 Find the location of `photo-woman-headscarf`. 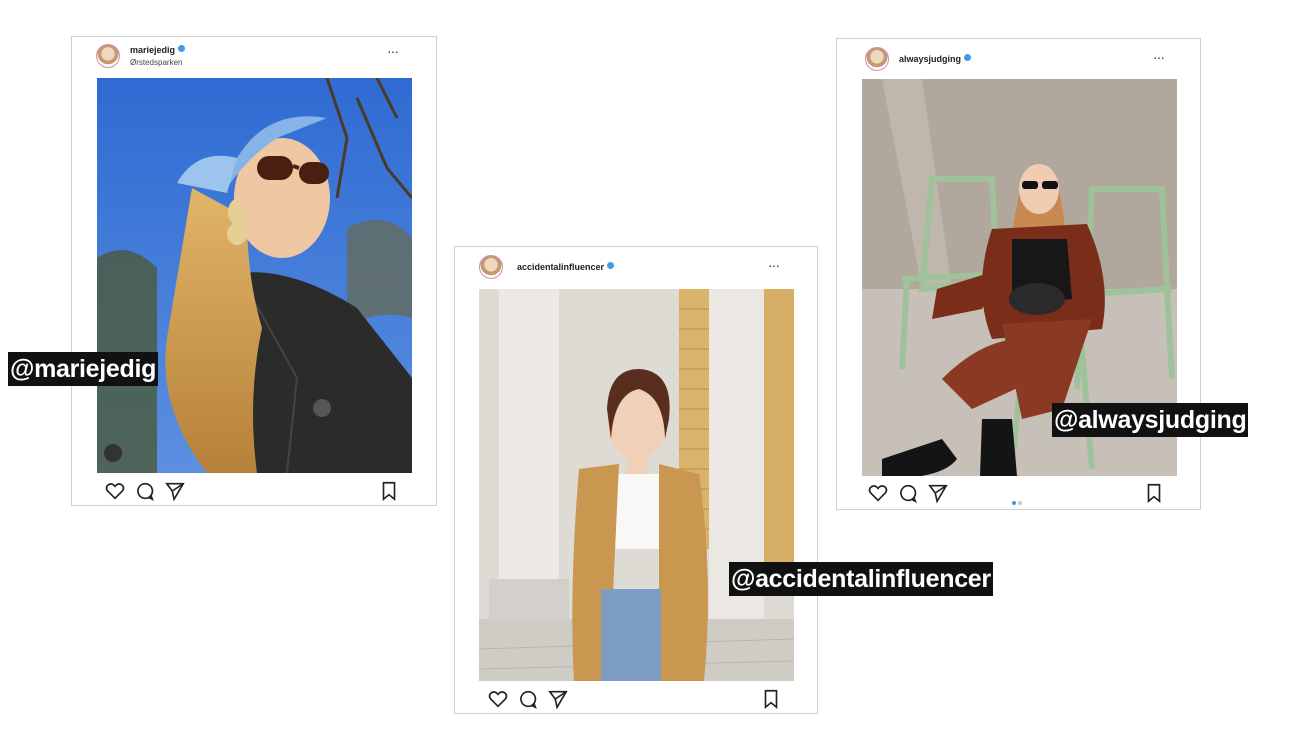

photo-woman-headscarf is located at coordinates (254, 275).